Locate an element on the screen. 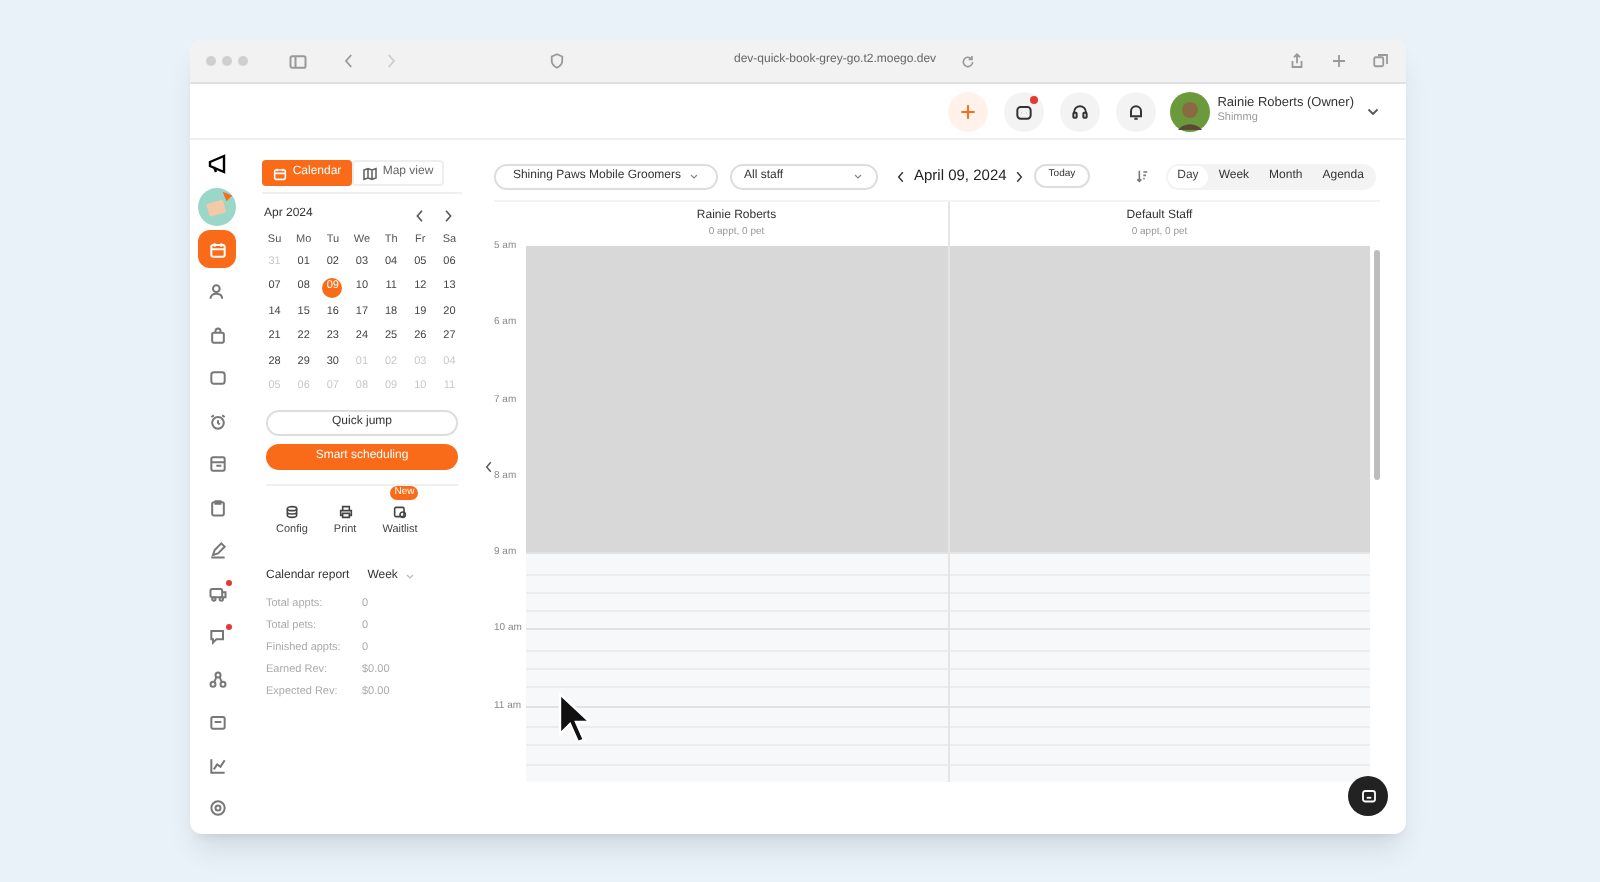 Image resolution: width=1600 pixels, height=882 pixels. network-icon is located at coordinates (217, 679).